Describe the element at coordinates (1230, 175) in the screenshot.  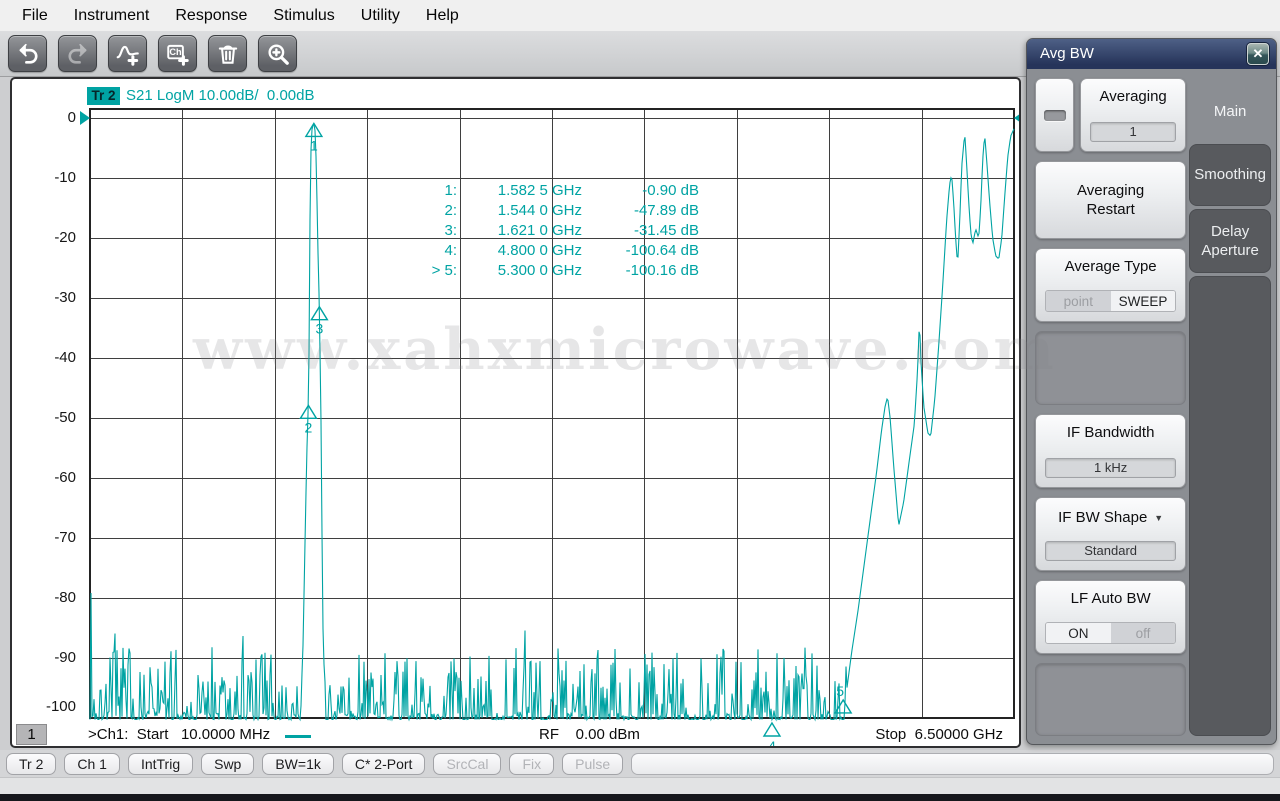
I see `tab-smoothing: Smoothing` at that location.